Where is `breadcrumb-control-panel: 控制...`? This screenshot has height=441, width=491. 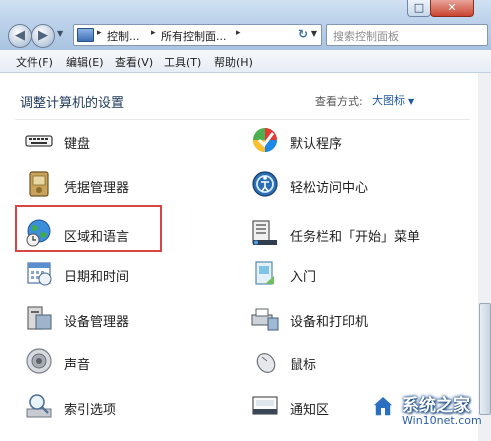 breadcrumb-control-panel: 控制... is located at coordinates (123, 36).